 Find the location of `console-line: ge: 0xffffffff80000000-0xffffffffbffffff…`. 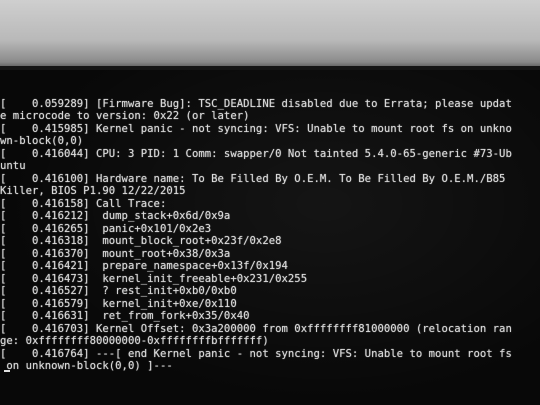

console-line: ge: 0xffffffff80000000-0xffffffffbffffff… is located at coordinates (134, 341).